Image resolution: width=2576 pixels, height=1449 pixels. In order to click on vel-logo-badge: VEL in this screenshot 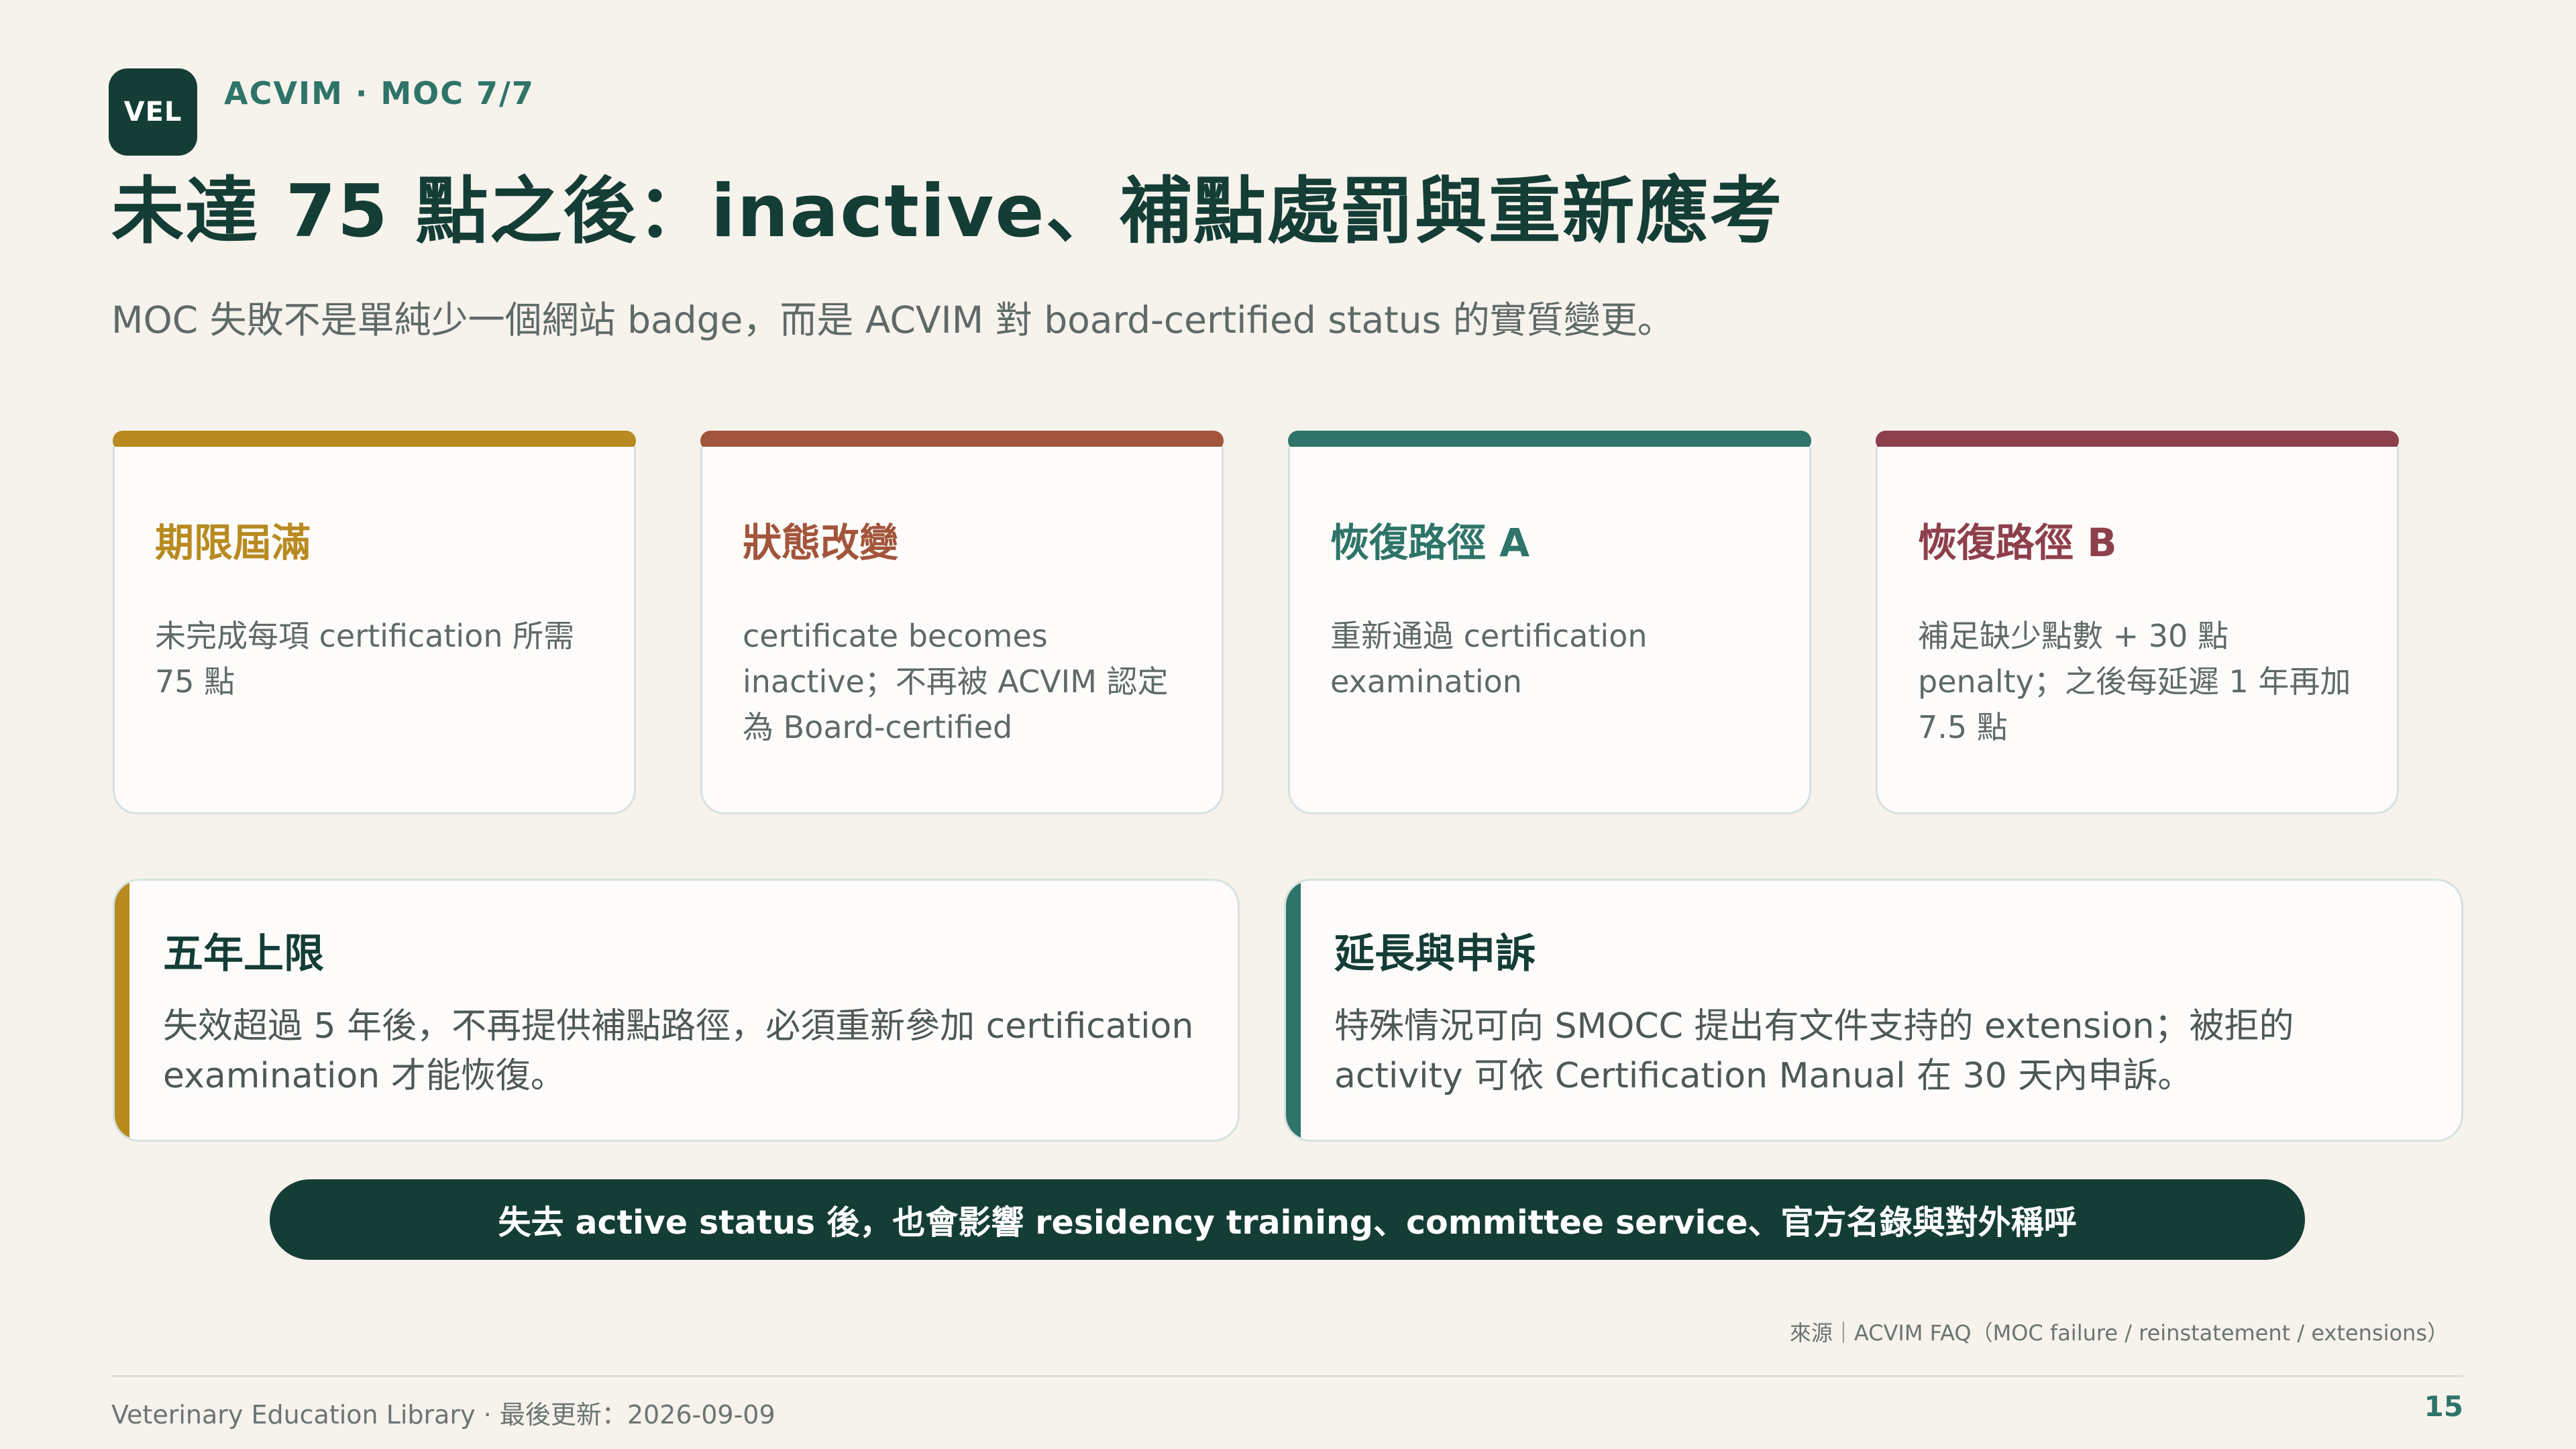, I will do `click(153, 112)`.